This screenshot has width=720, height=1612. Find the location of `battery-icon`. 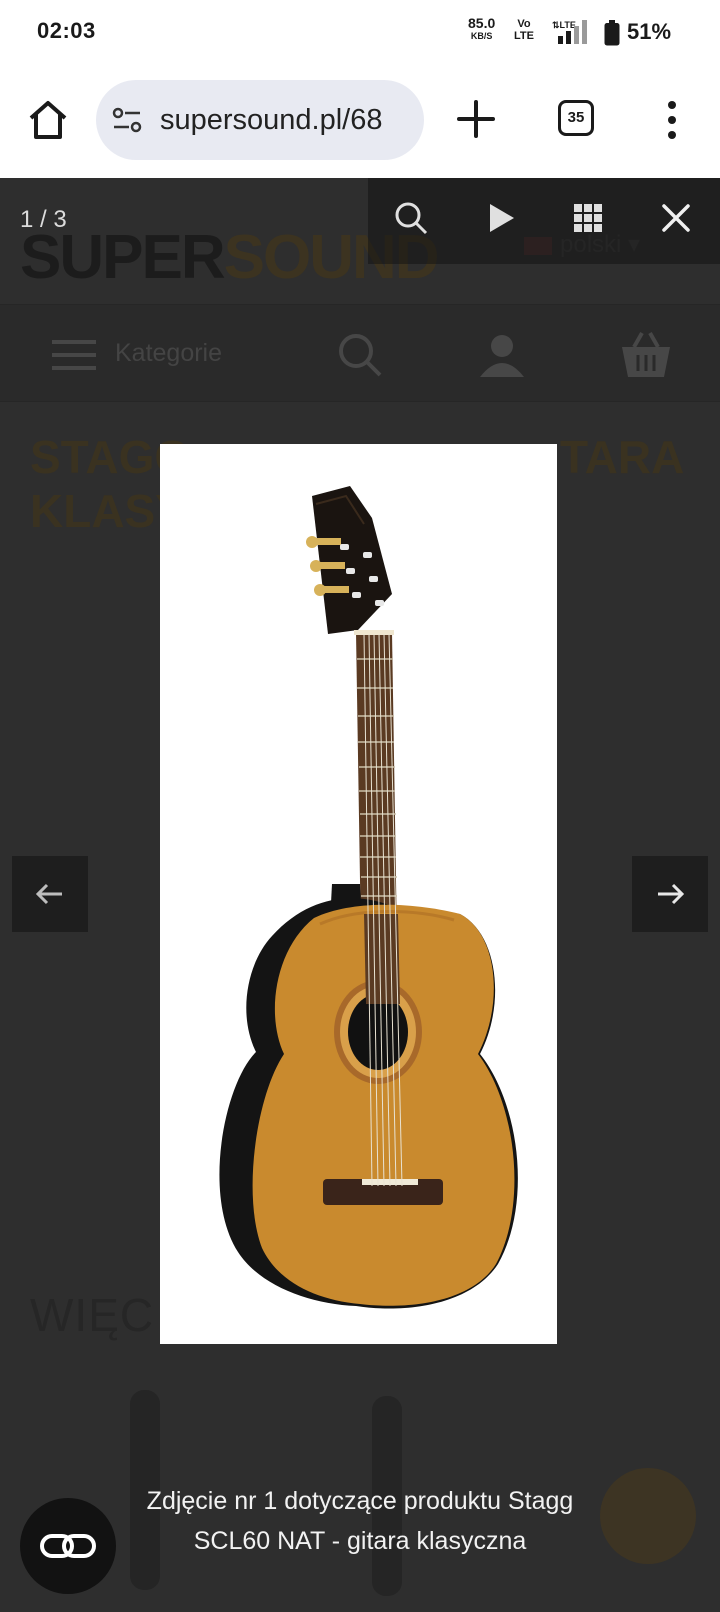

battery-icon is located at coordinates (612, 33).